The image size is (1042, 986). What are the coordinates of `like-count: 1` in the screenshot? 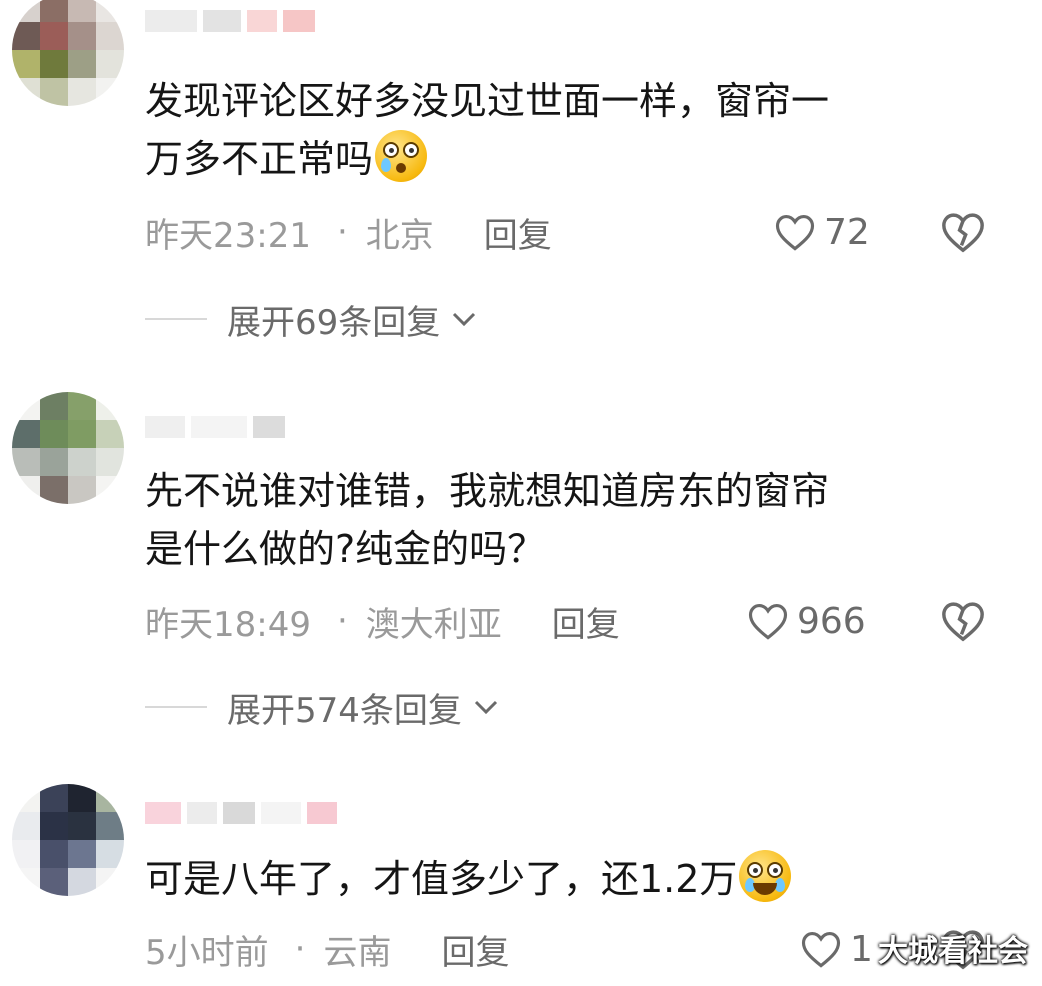 It's located at (861, 949).